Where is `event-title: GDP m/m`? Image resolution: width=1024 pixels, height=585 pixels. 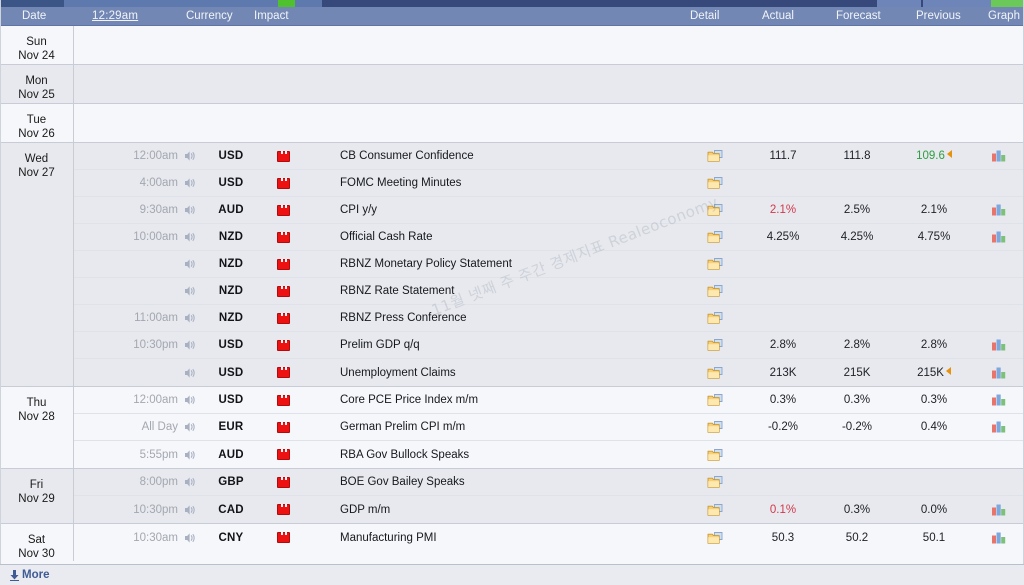
event-title: GDP m/m is located at coordinates (498, 510).